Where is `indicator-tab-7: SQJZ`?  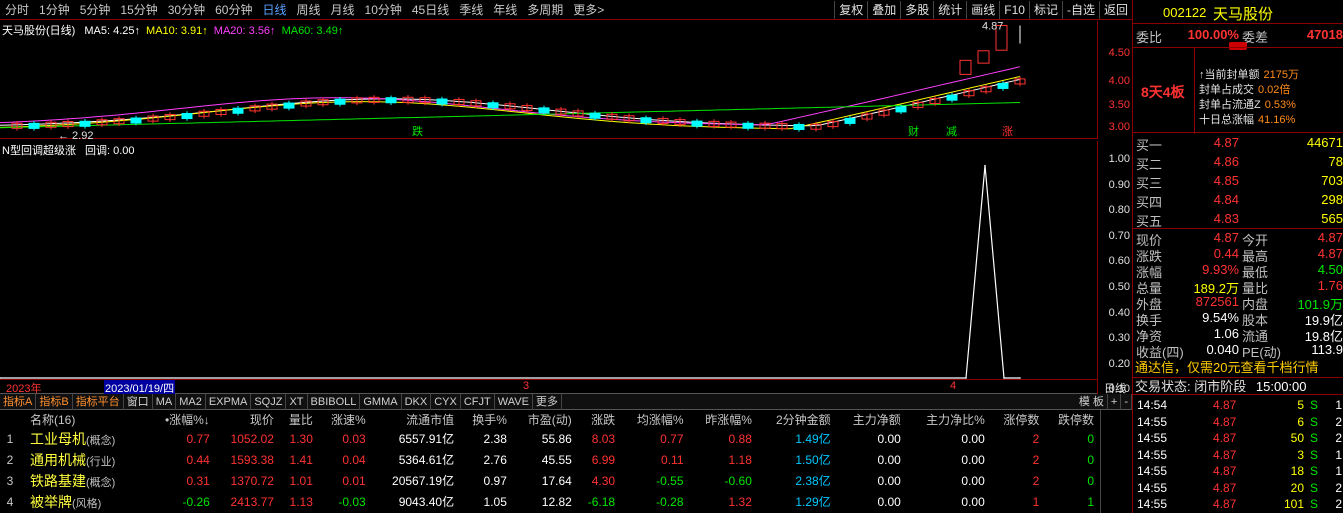
indicator-tab-7: SQJZ is located at coordinates (269, 401).